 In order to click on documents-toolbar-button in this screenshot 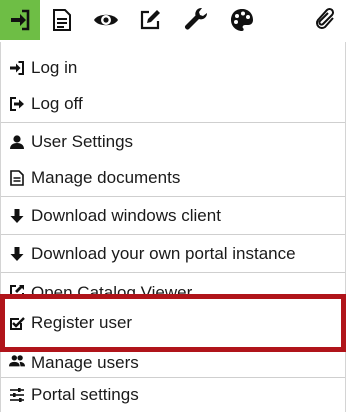, I will do `click(62, 20)`.